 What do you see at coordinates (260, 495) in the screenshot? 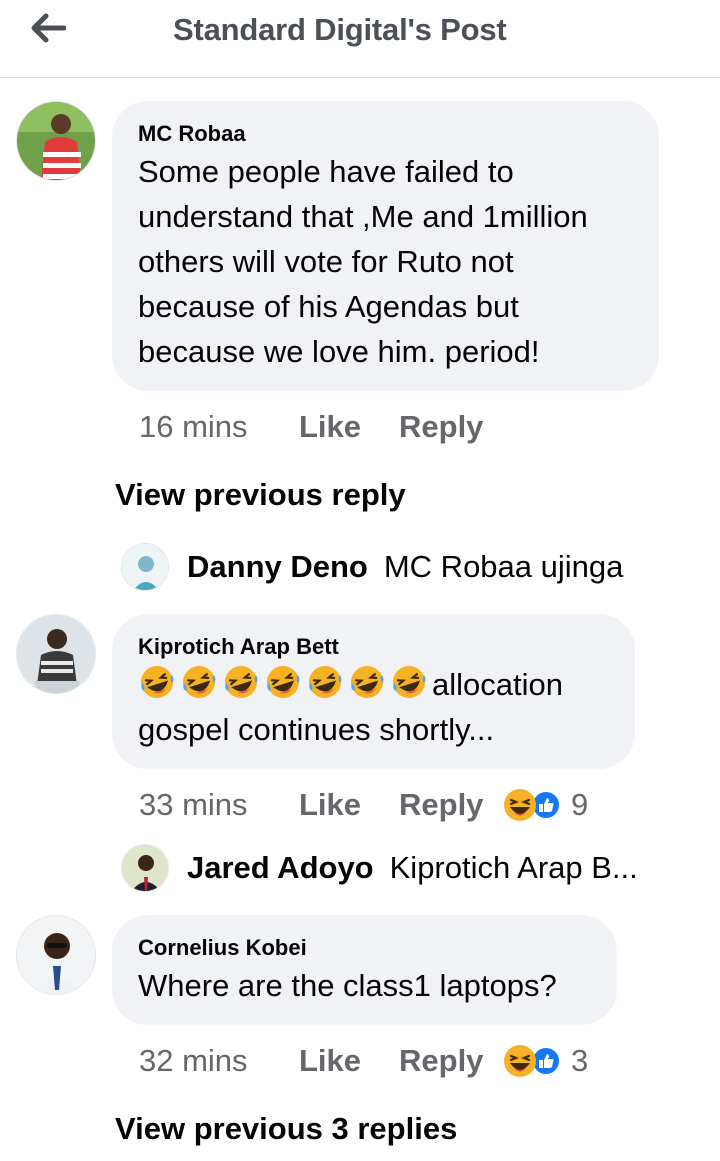
I see `view-previous-replies-link: View previous reply` at bounding box center [260, 495].